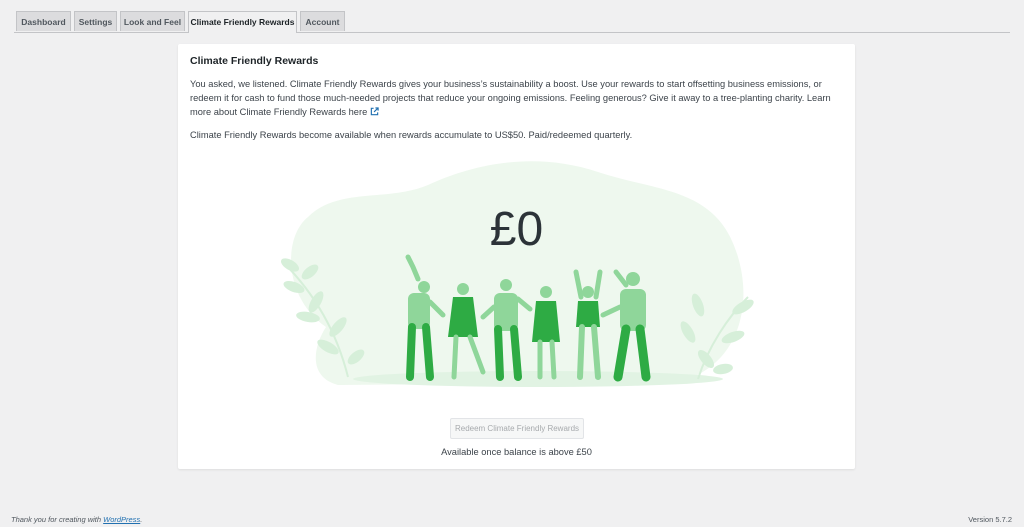 The height and width of the screenshot is (527, 1024). What do you see at coordinates (322, 21) in the screenshot?
I see `tab-account: Account` at bounding box center [322, 21].